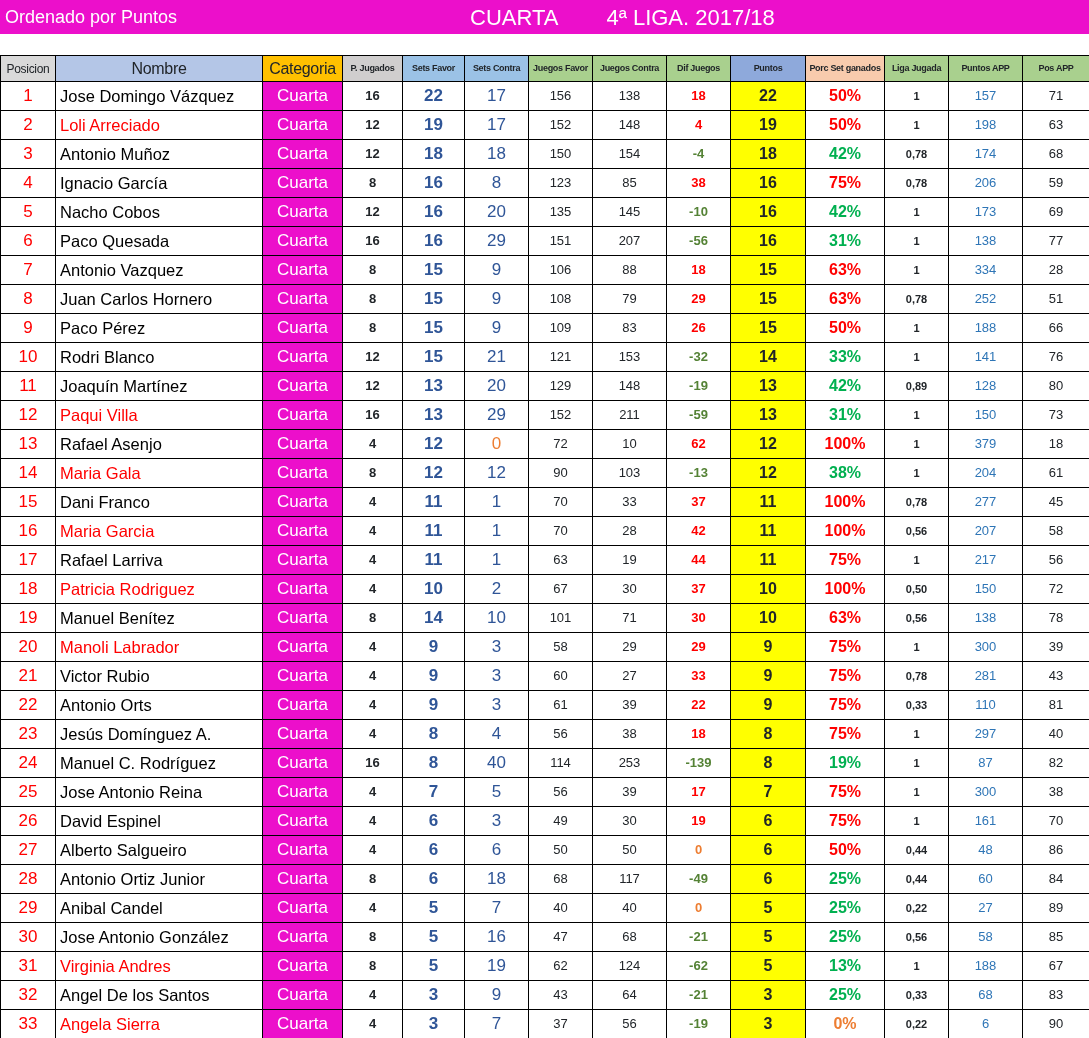 This screenshot has width=1089, height=1038. What do you see at coordinates (496, 444) in the screenshot?
I see `table-cell: 0` at bounding box center [496, 444].